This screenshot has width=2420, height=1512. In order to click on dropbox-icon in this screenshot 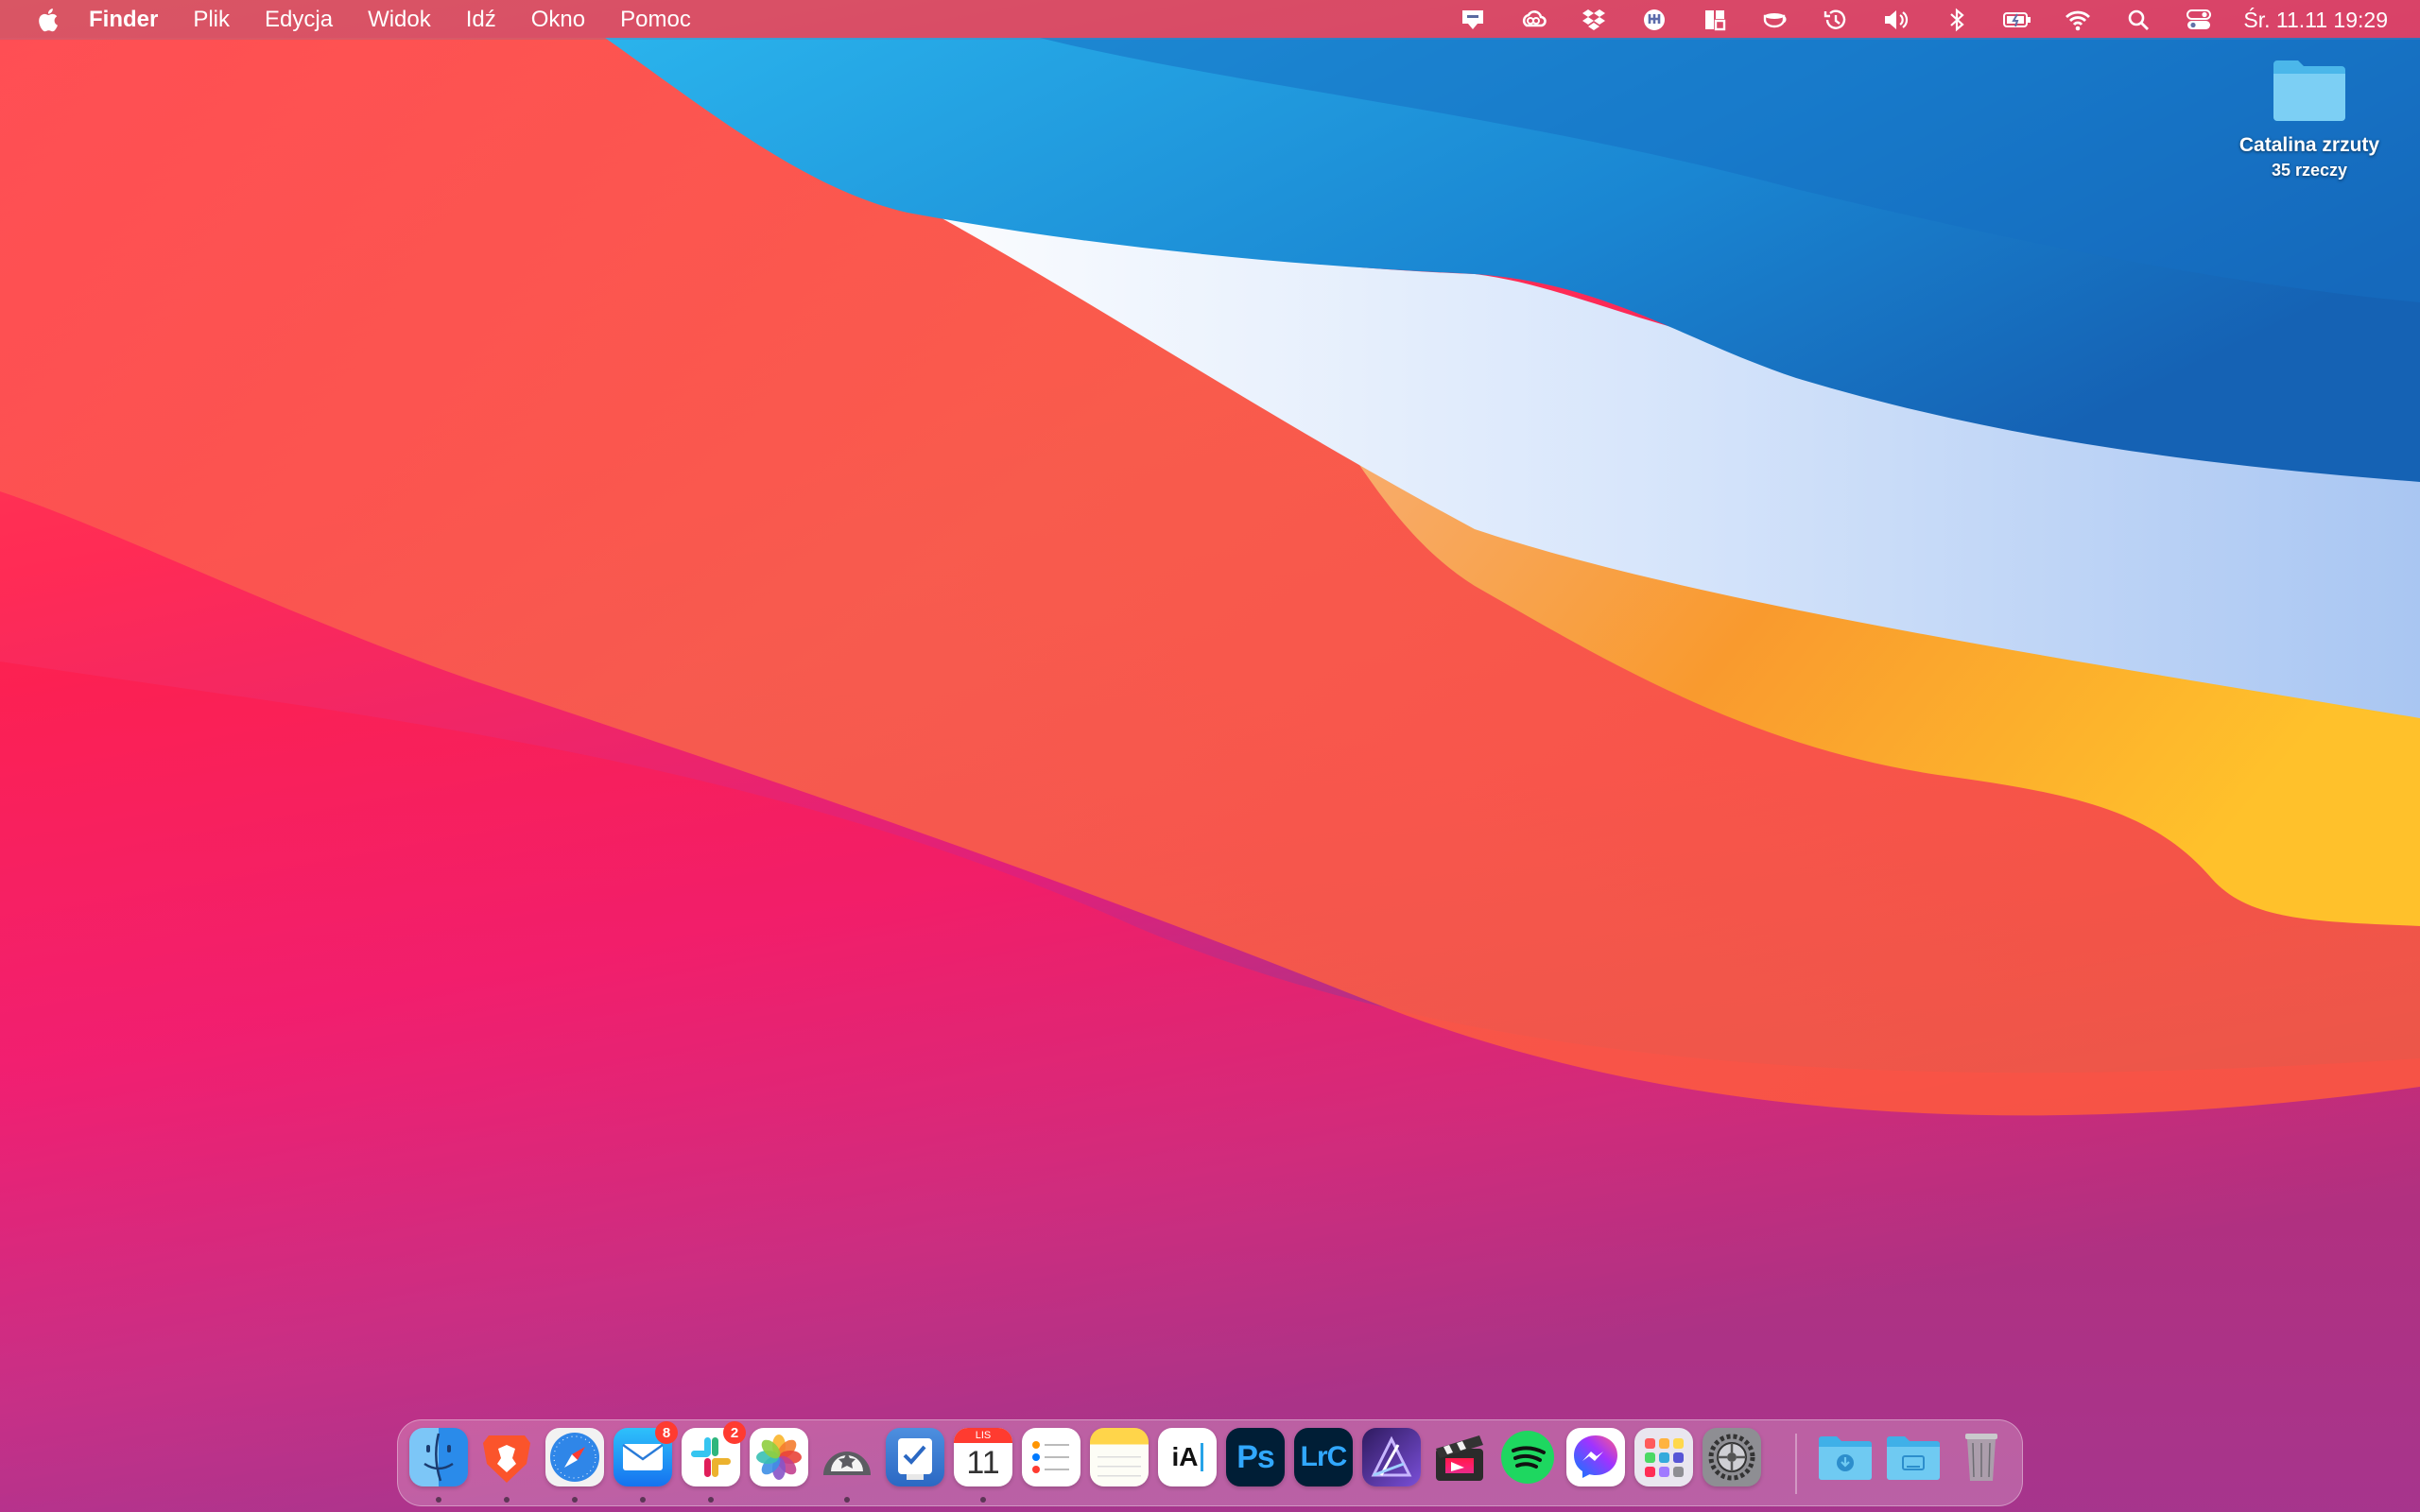, I will do `click(1594, 20)`.